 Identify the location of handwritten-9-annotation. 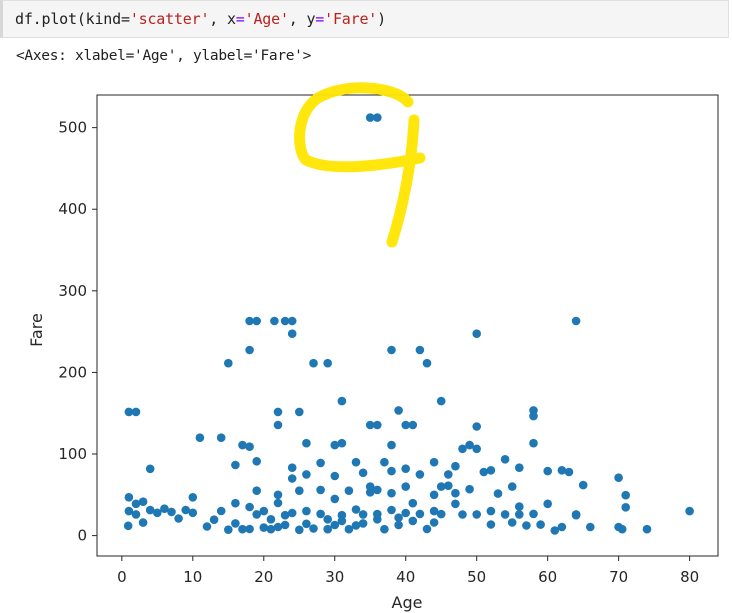
(360, 165).